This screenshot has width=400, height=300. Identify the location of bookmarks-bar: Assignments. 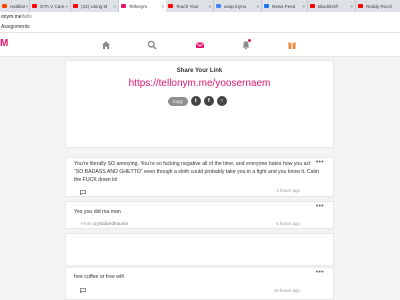
(200, 27).